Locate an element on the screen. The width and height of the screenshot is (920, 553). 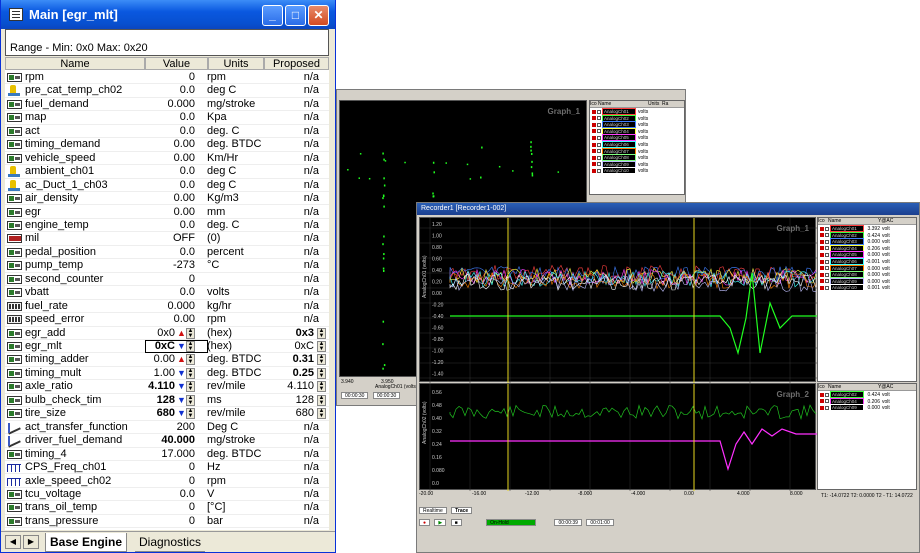
header-value: Value is located at coordinates (176, 63).